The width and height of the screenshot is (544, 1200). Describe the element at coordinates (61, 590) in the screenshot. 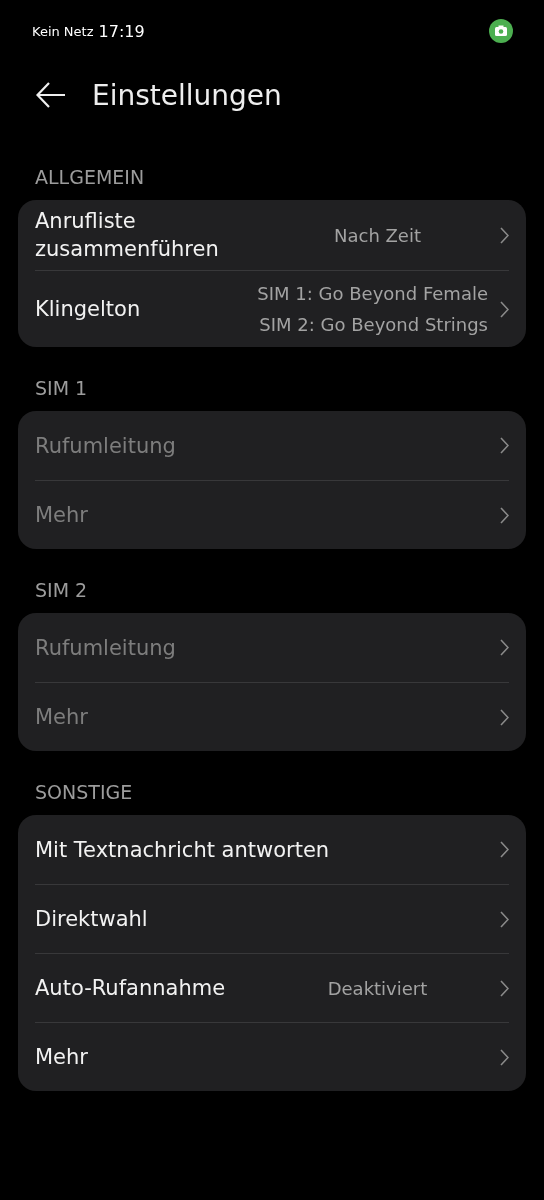

I see `section-heading: SIM 2` at that location.